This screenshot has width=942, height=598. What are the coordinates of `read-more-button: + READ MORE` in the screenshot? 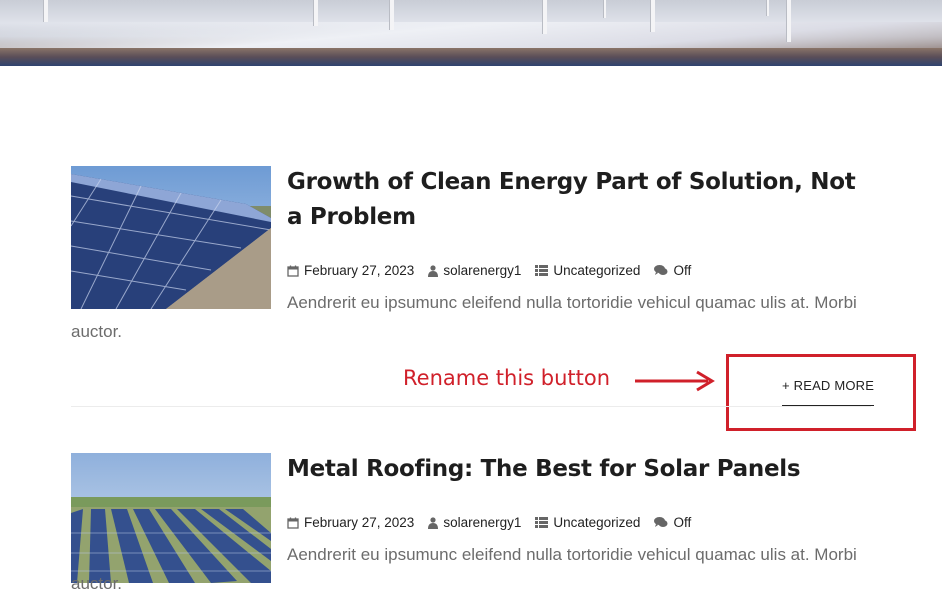 It's located at (828, 392).